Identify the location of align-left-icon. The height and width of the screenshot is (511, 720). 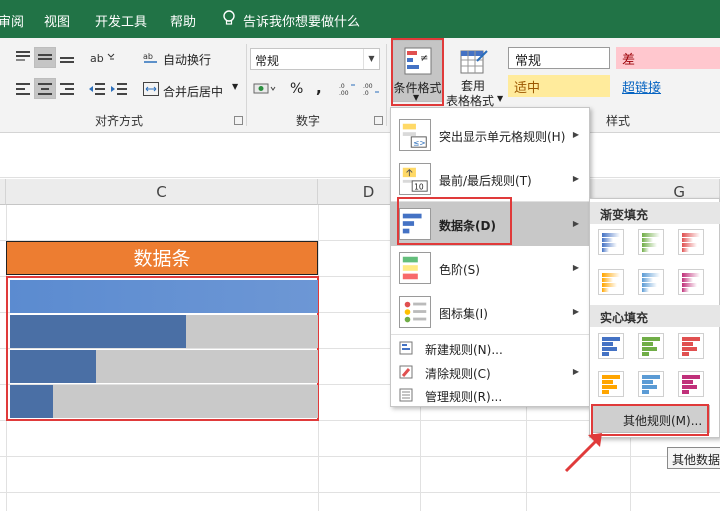
(23, 89).